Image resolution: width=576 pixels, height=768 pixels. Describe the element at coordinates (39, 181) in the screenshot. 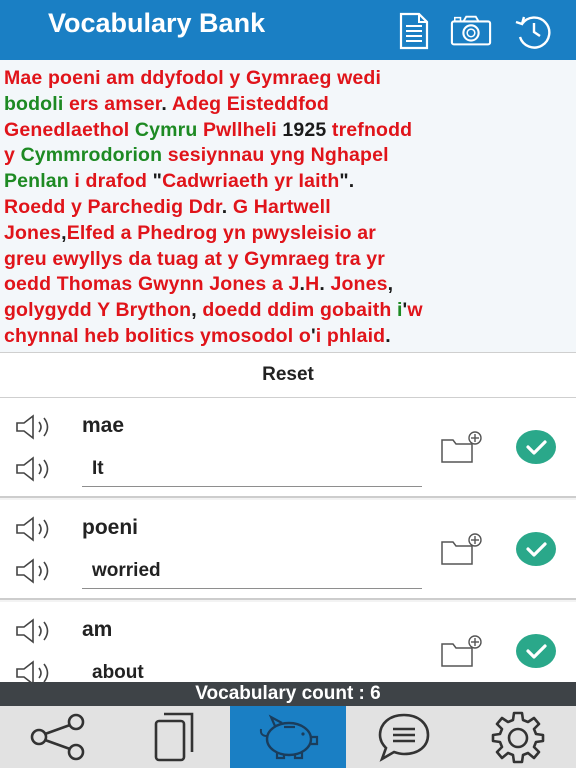

I see `passage-word-span: Penlan` at that location.